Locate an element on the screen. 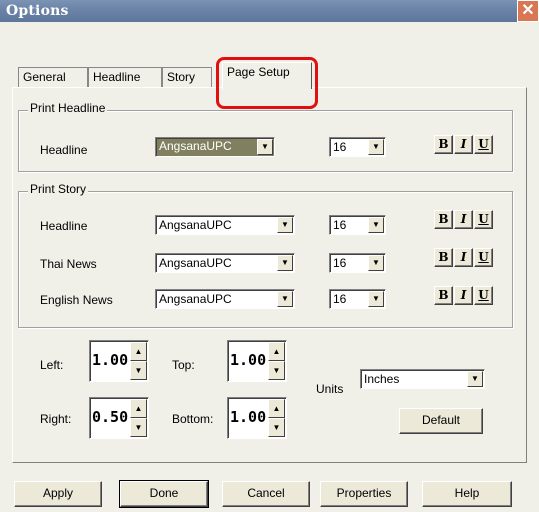 The width and height of the screenshot is (539, 512). english-news-font-select: AngsanaUPC ▼ is located at coordinates (225, 299).